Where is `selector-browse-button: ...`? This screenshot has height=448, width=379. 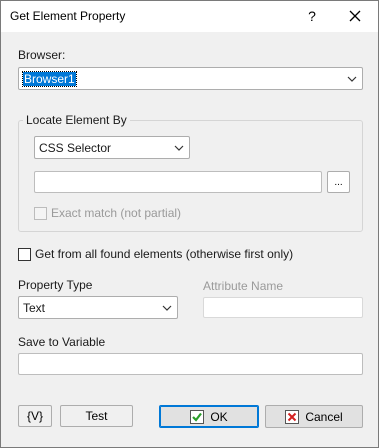
selector-browse-button: ... is located at coordinates (338, 182).